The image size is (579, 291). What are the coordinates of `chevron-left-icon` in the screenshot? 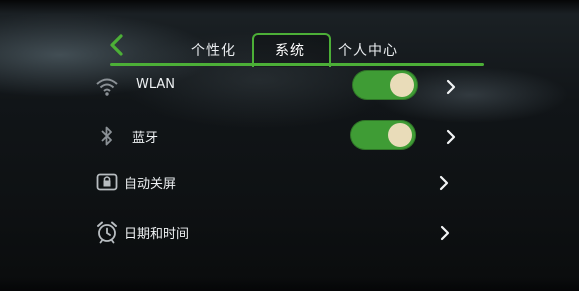 It's located at (116, 45).